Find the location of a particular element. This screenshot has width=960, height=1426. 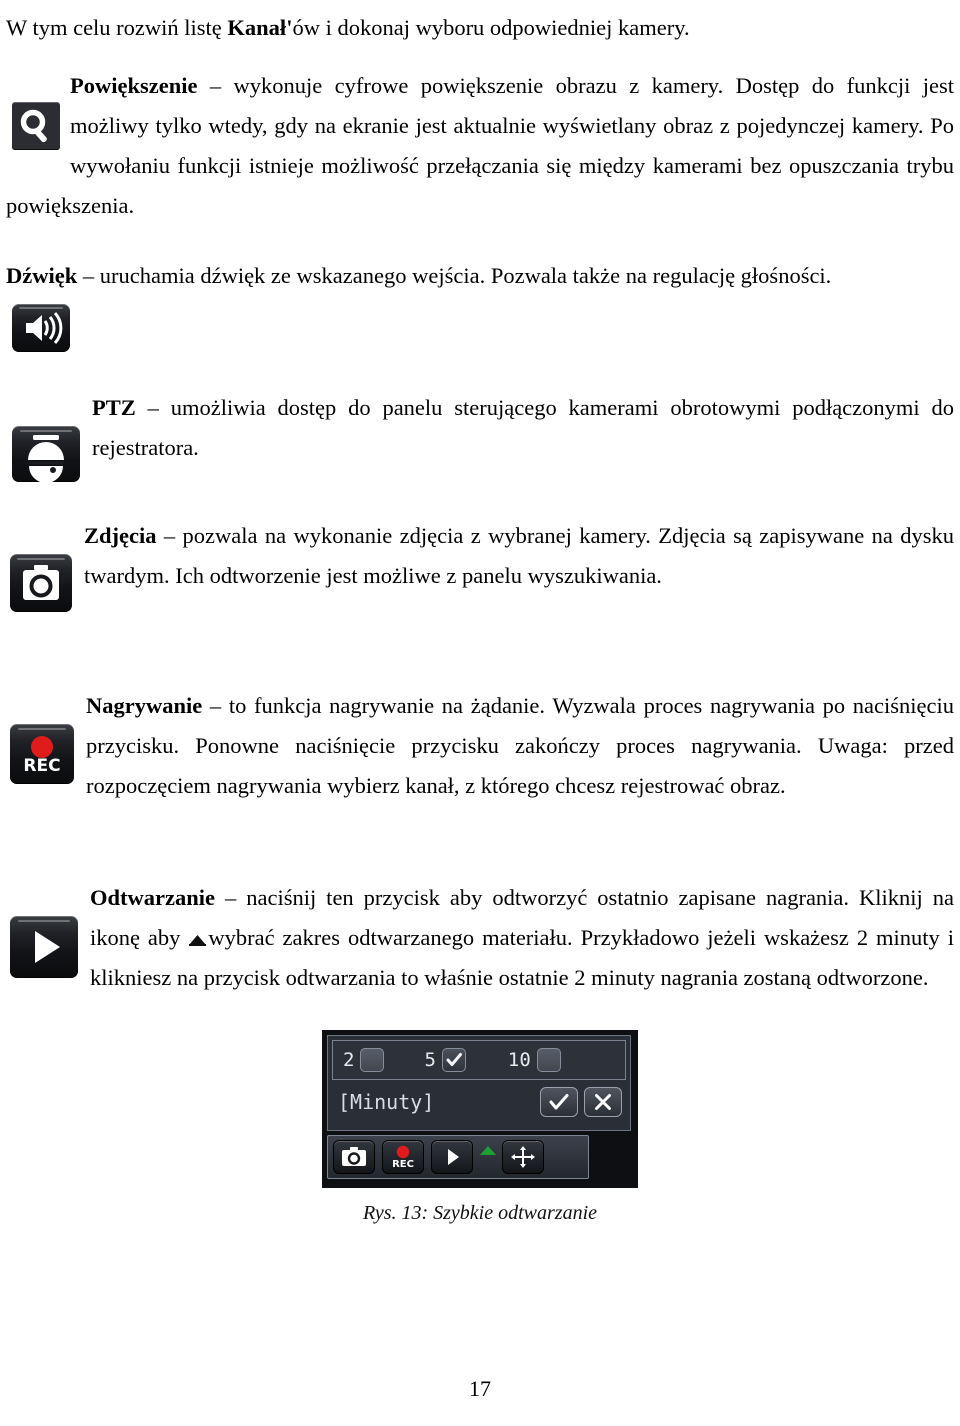

cancel-button is located at coordinates (603, 1102).